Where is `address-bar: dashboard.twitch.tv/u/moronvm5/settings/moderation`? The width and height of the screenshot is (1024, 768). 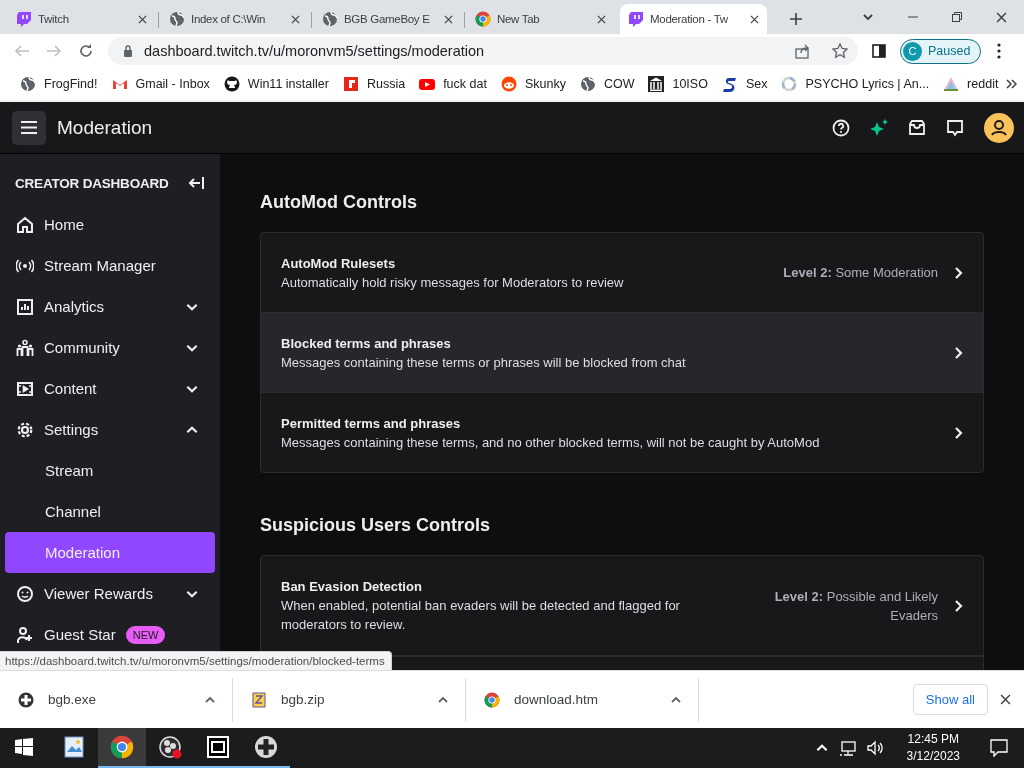 address-bar: dashboard.twitch.tv/u/moronvm5/settings/moderation is located at coordinates (483, 51).